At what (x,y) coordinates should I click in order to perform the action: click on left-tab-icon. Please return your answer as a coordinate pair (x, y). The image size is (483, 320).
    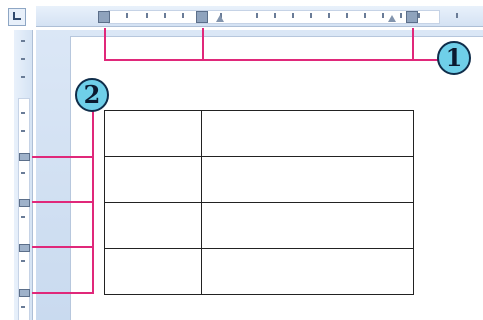
    Looking at the image, I should click on (17, 16).